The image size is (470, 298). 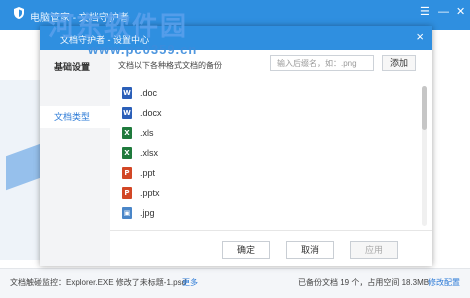 What do you see at coordinates (19, 13) in the screenshot?
I see `shield-logo-icon` at bounding box center [19, 13].